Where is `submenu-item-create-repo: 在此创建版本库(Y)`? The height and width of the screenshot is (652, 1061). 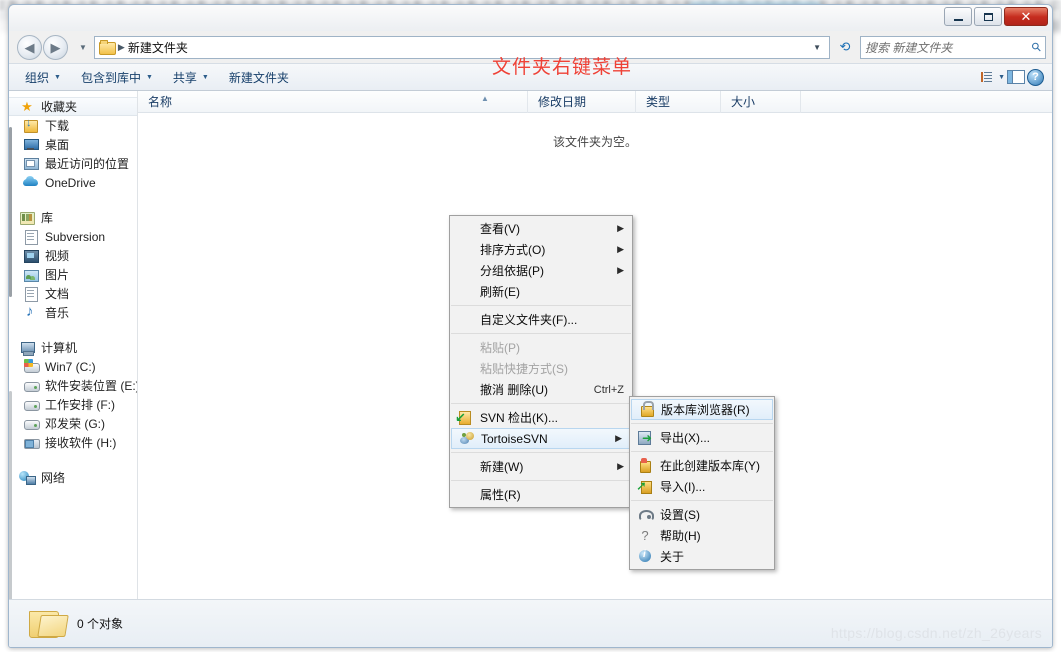
submenu-item-create-repo: 在此创建版本库(Y) is located at coordinates (702, 465).